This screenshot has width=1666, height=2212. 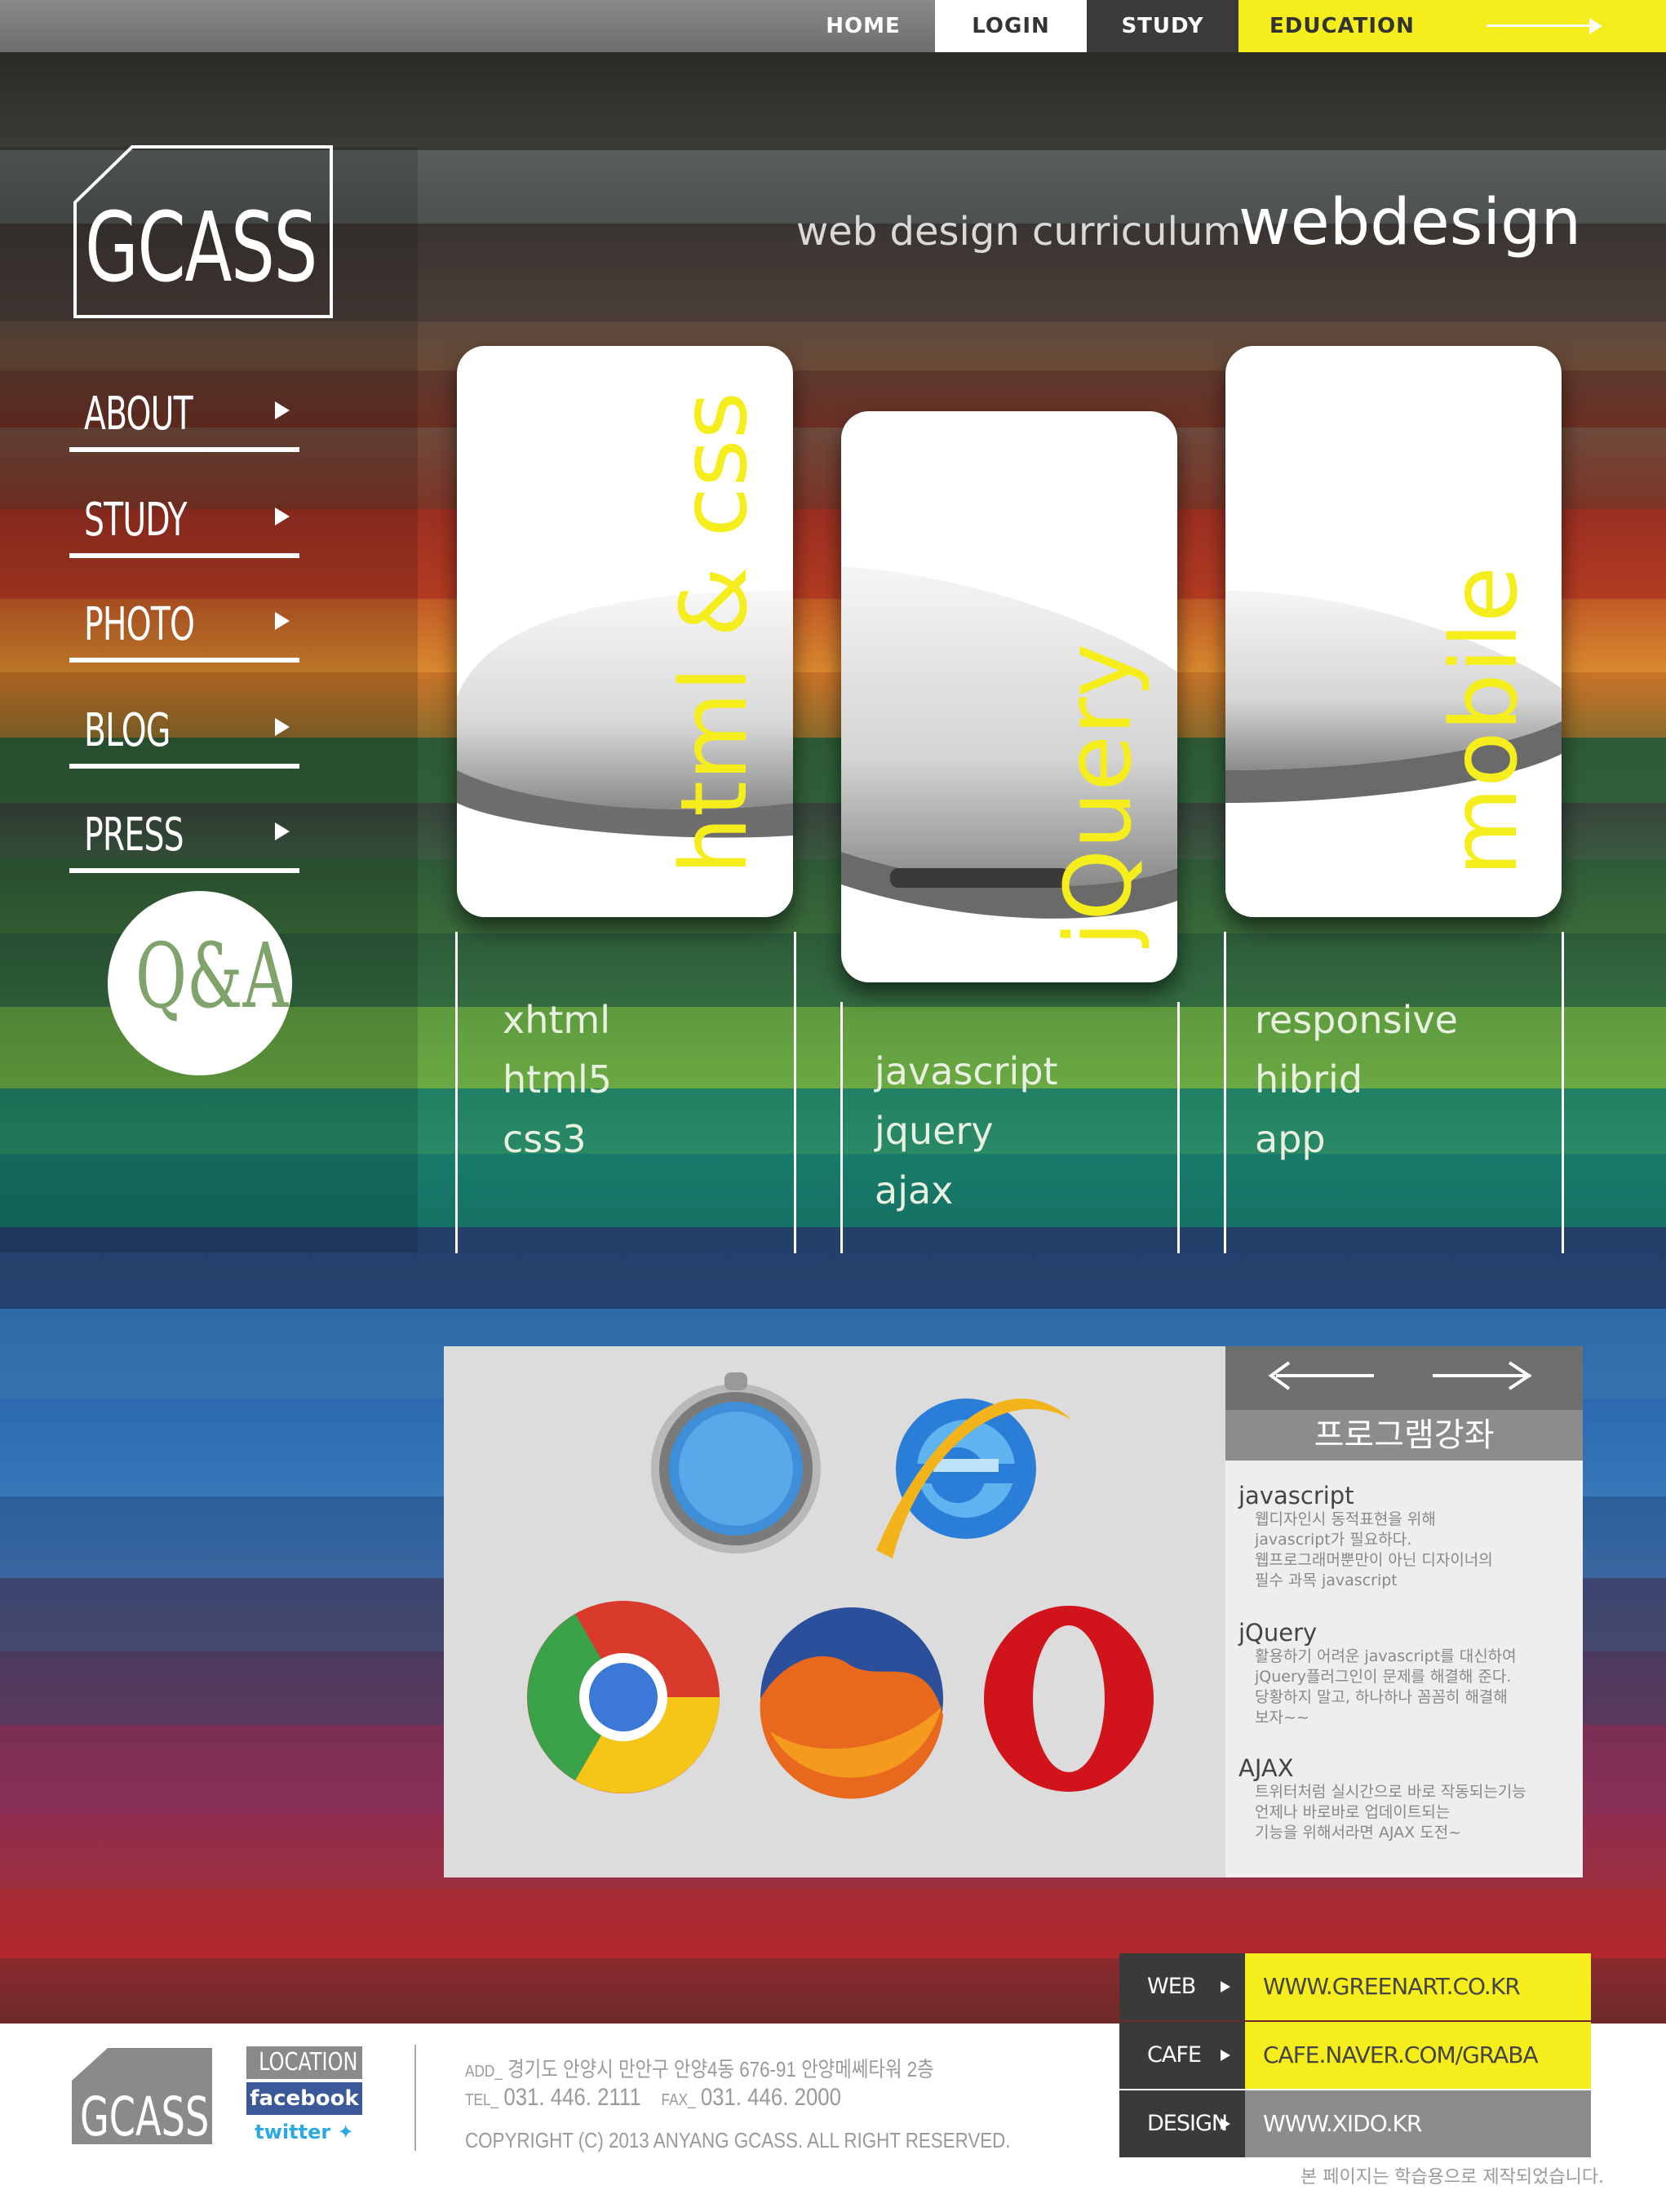 What do you see at coordinates (678, 2100) in the screenshot?
I see `fax-label: FAX_` at bounding box center [678, 2100].